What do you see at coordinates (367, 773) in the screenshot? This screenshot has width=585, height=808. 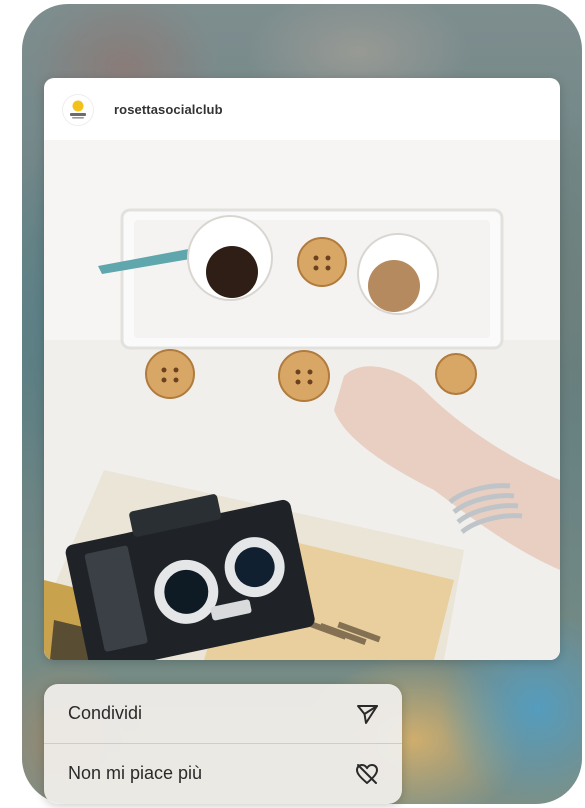 I see `unlike-heart-icon` at bounding box center [367, 773].